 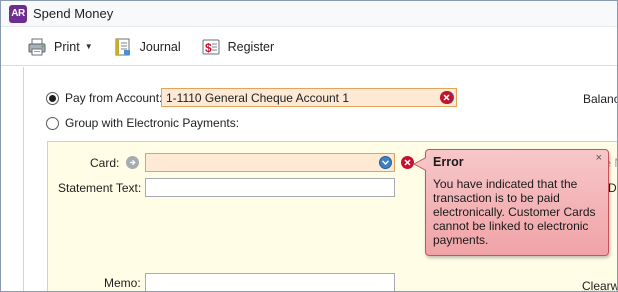 What do you see at coordinates (67, 46) in the screenshot?
I see `print-label: Print` at bounding box center [67, 46].